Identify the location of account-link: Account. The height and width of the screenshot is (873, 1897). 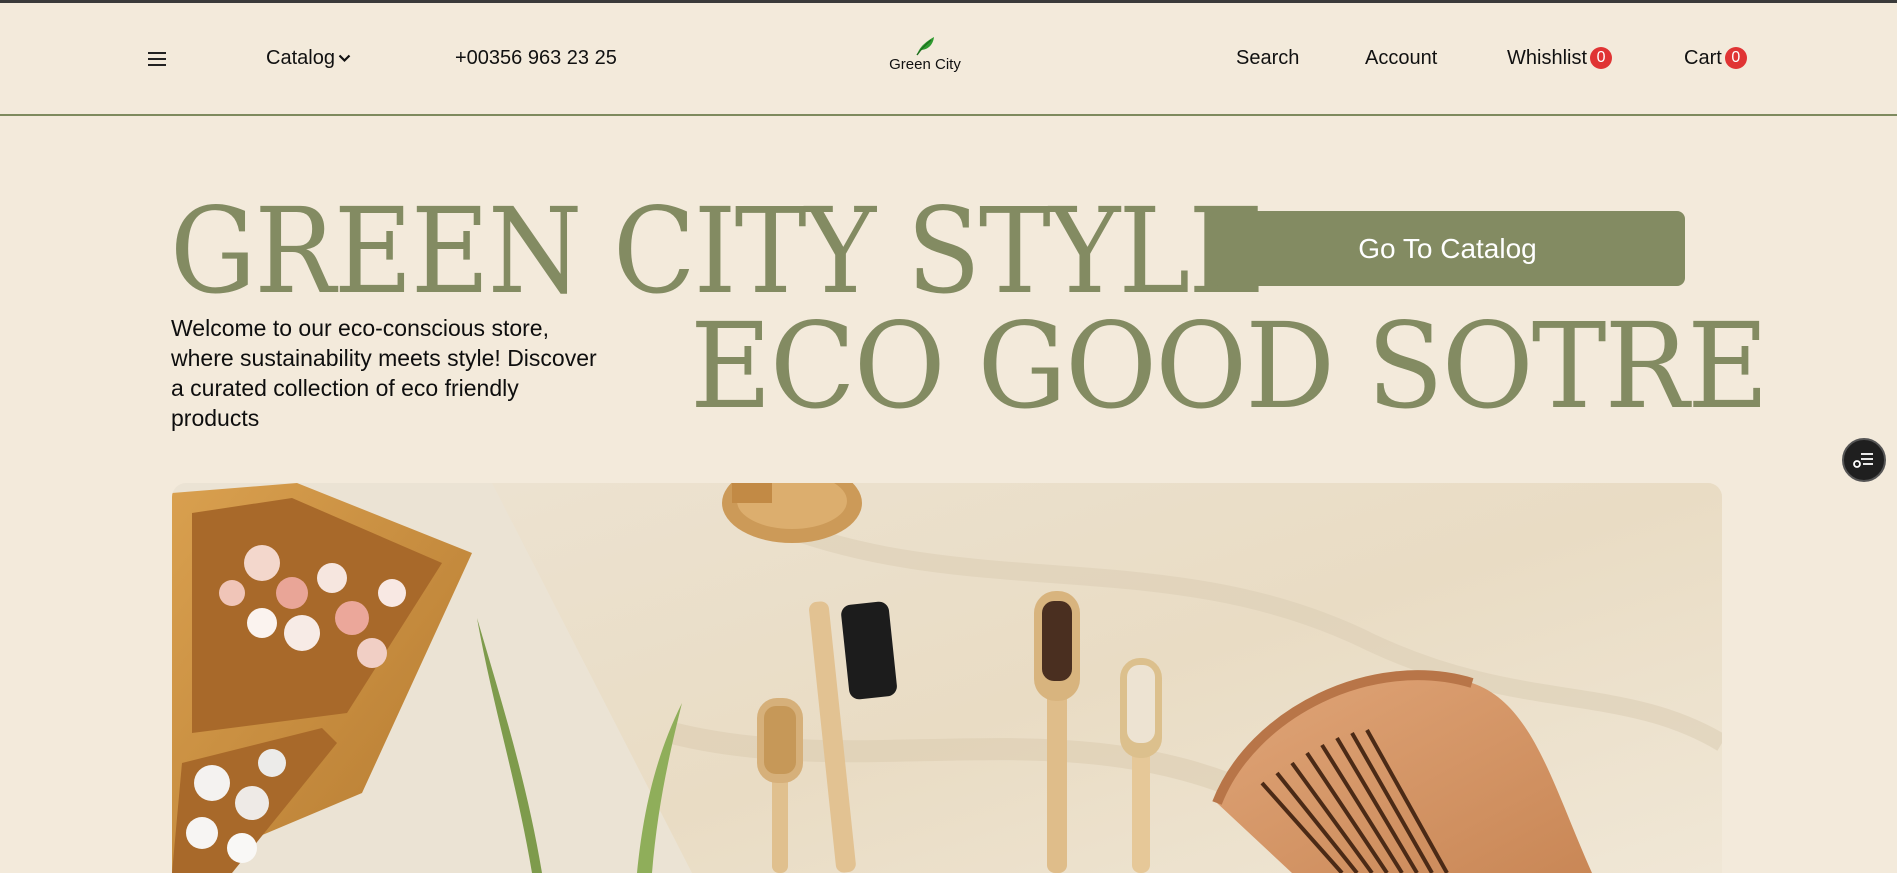
(1401, 58).